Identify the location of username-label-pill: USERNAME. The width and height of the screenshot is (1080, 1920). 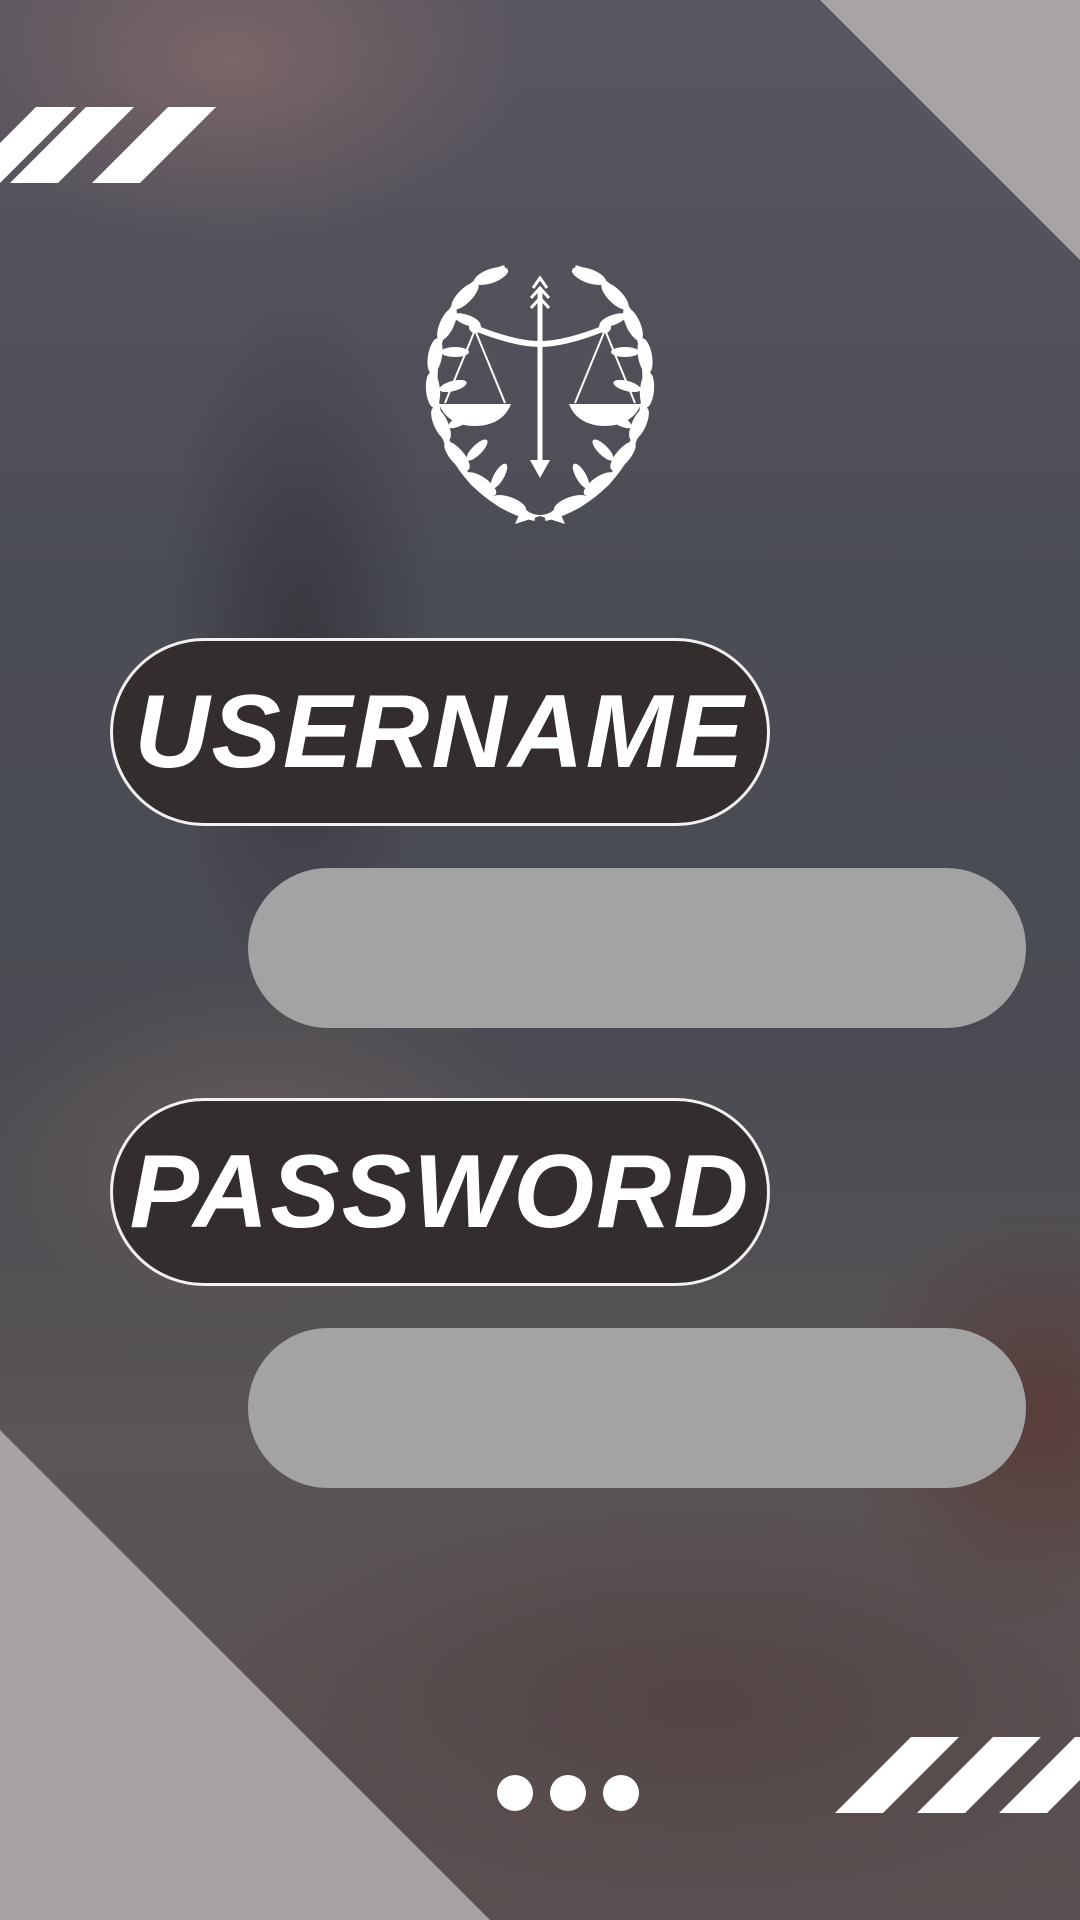
(440, 732).